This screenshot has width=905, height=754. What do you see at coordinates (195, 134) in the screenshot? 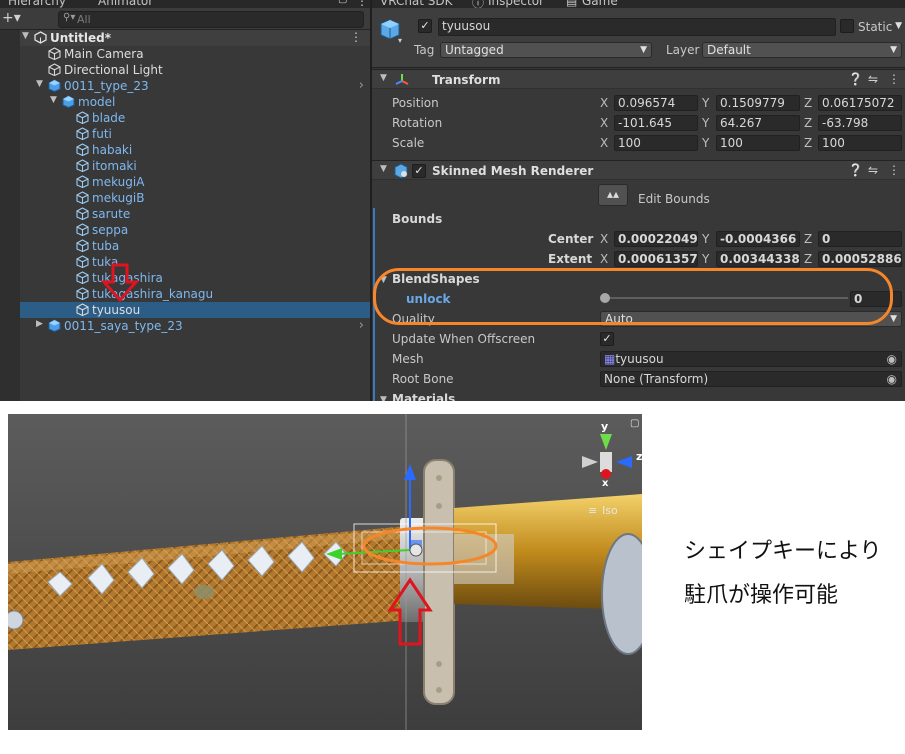
I see `hierarchy-row: futi` at bounding box center [195, 134].